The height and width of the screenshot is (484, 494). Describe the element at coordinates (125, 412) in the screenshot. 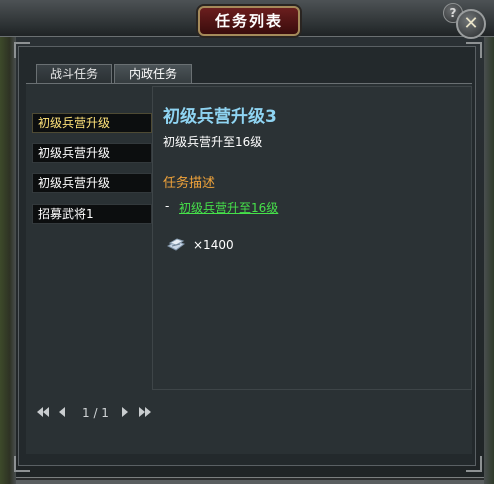

I see `next-page-icon` at that location.